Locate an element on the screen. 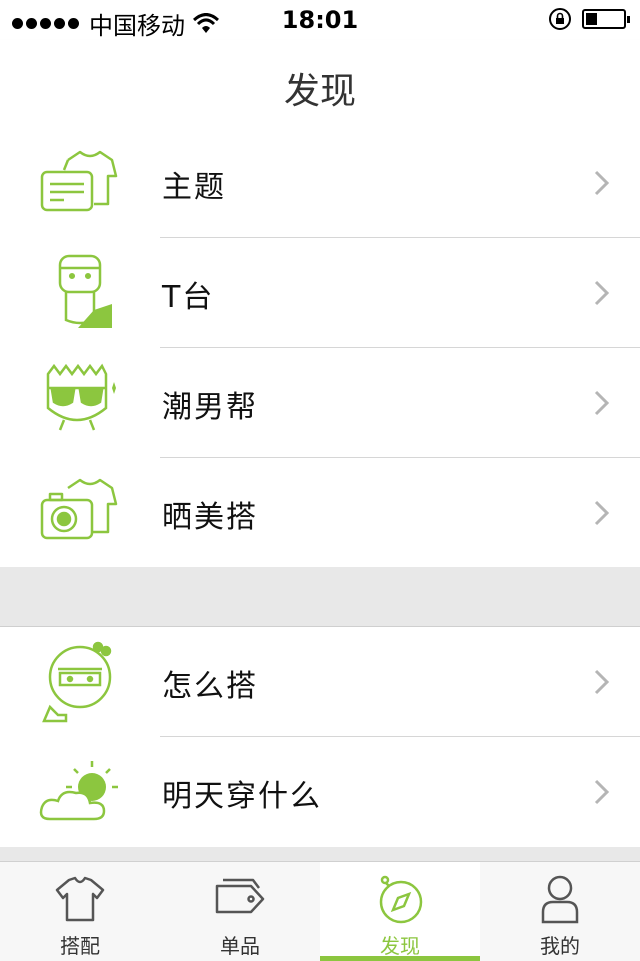  status-bar: 中国移动 18:01 is located at coordinates (320, 20).